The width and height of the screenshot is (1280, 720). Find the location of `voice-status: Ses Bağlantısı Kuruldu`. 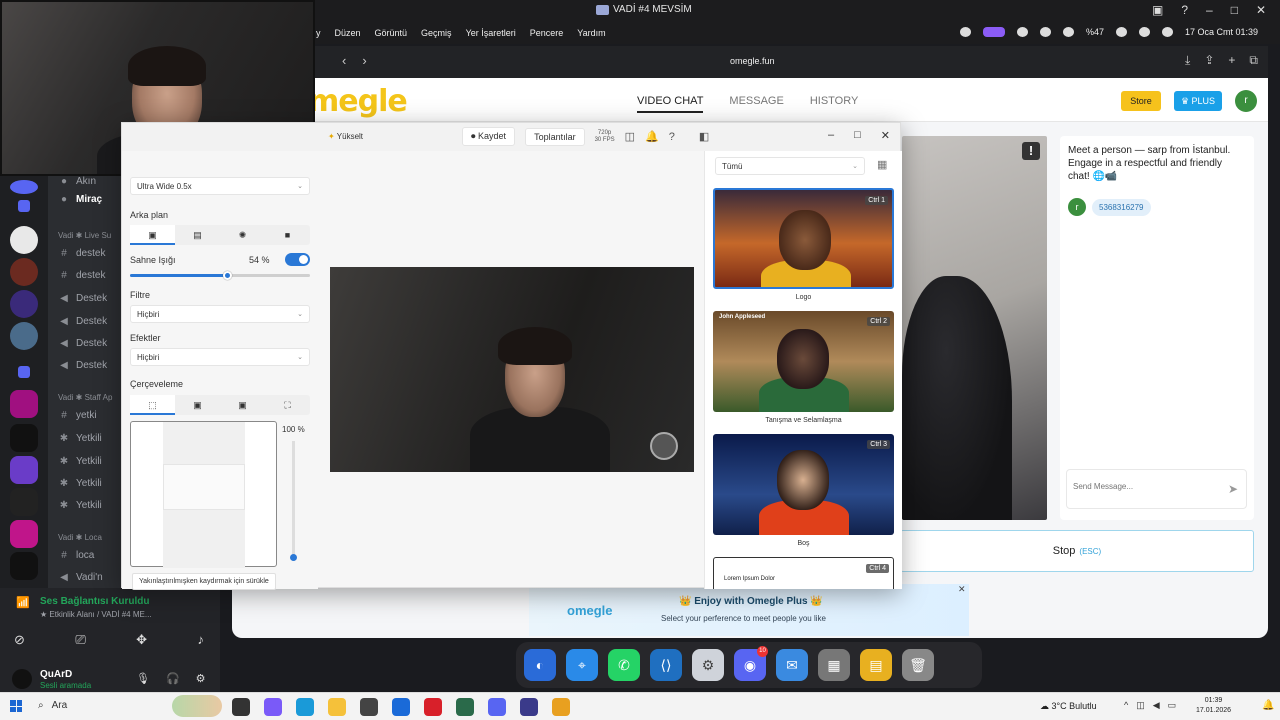

voice-status: Ses Bağlantısı Kuruldu is located at coordinates (94, 601).